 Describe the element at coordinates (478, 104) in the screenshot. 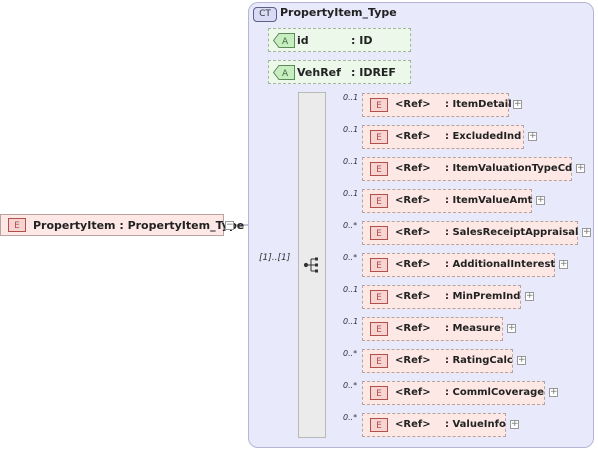

I see `ref-name: : ItemDetail` at that location.